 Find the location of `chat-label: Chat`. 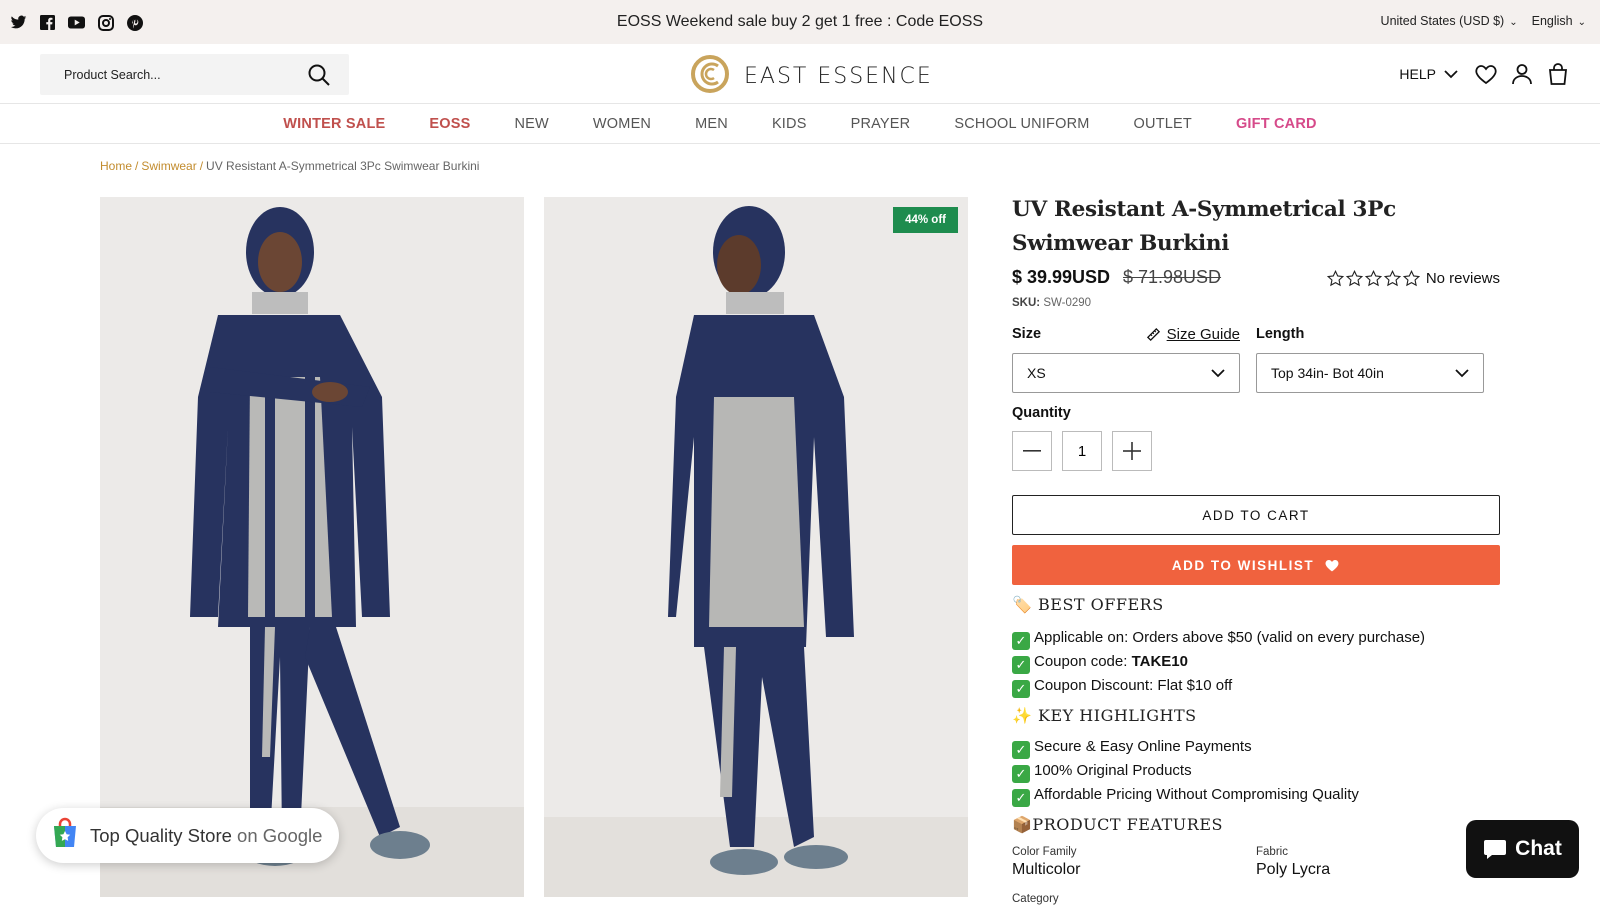

chat-label: Chat is located at coordinates (1538, 848).